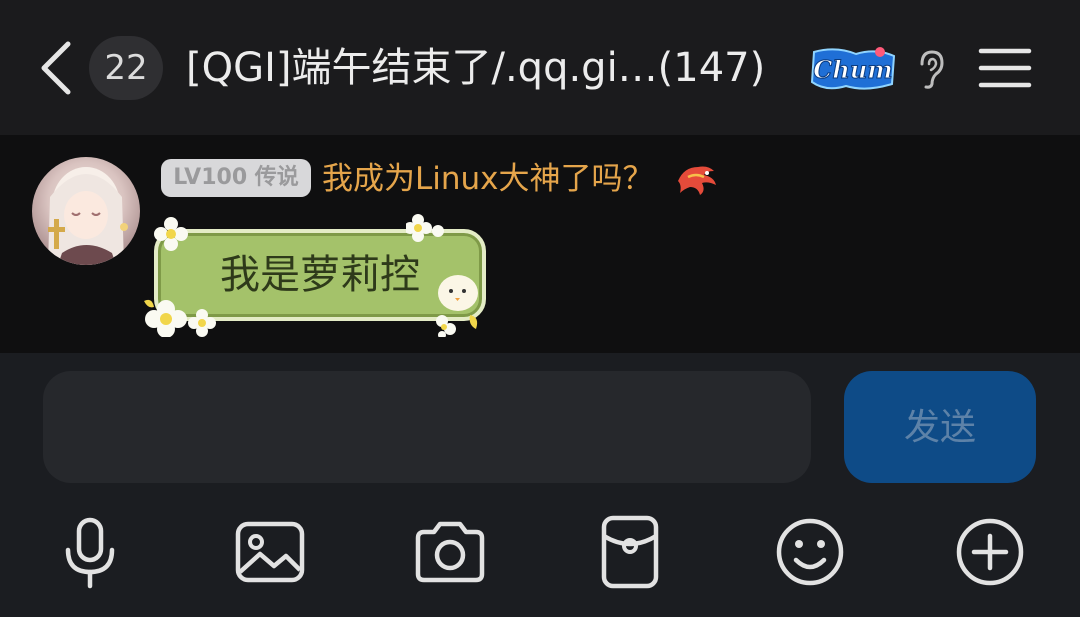  I want to click on chick-decoration-icon, so click(457, 306).